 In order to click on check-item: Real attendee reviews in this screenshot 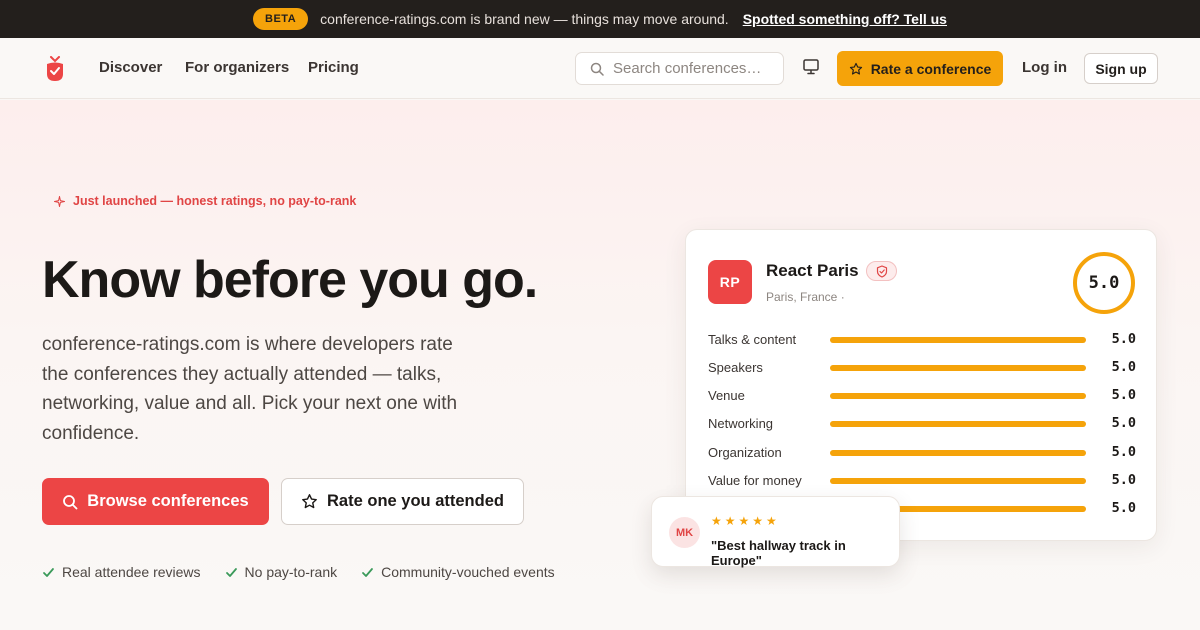, I will do `click(121, 572)`.